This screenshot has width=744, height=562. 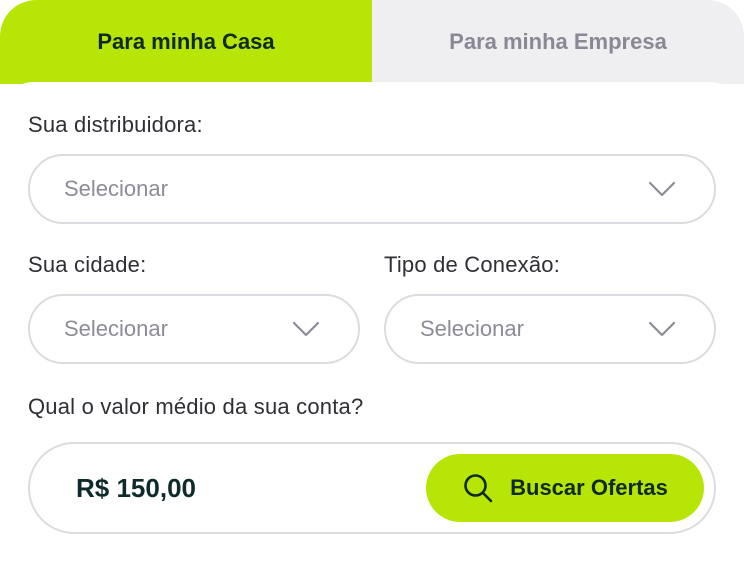 I want to click on connection-type-label: Tipo de Conexão:, so click(x=472, y=264).